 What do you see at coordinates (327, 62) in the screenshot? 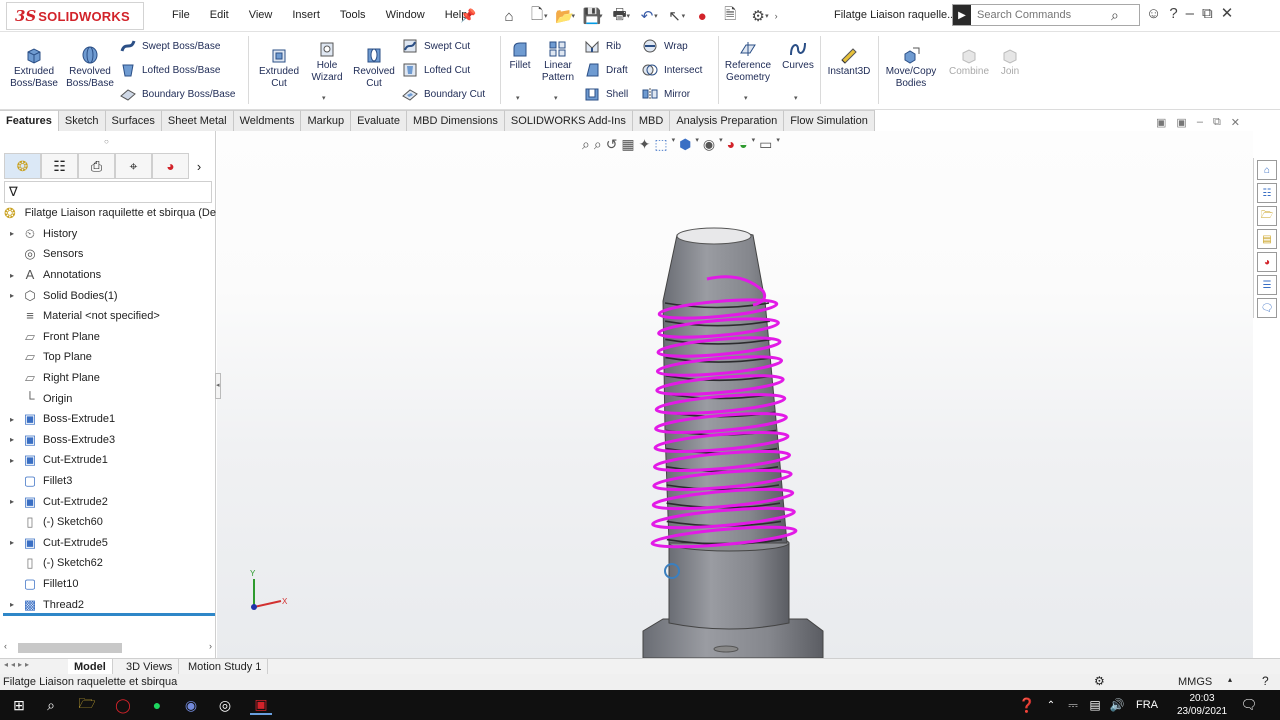
I see `hole-wizard-button: Hole Wizard` at bounding box center [327, 62].